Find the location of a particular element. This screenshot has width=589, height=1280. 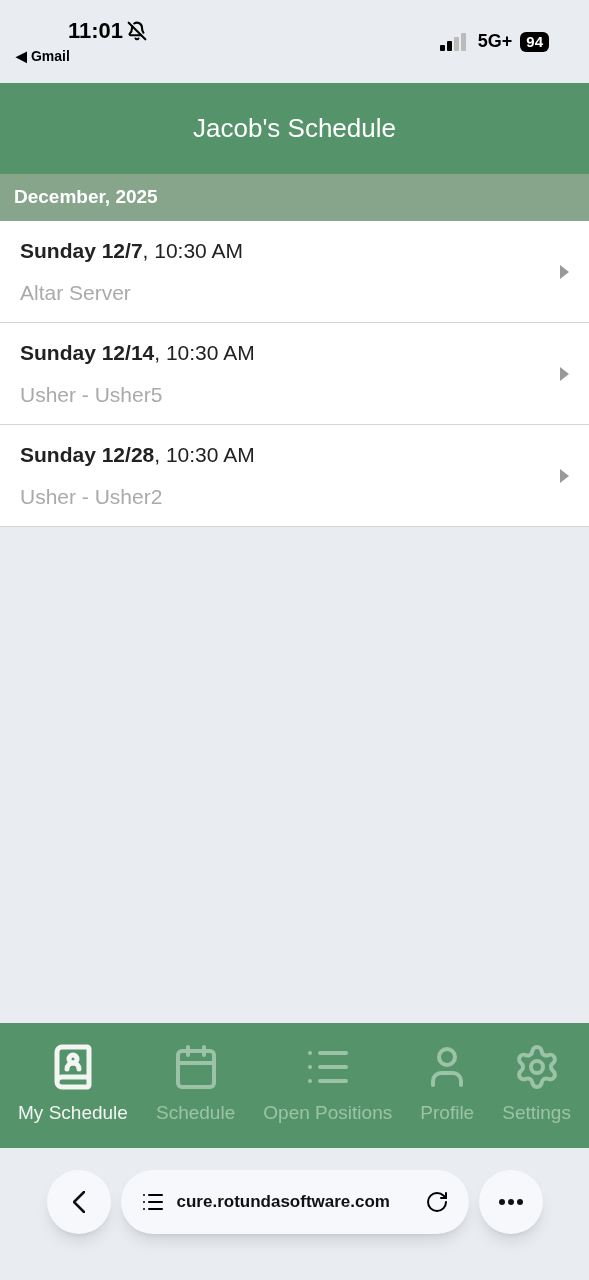

month-header: December, 2025 is located at coordinates (294, 197).